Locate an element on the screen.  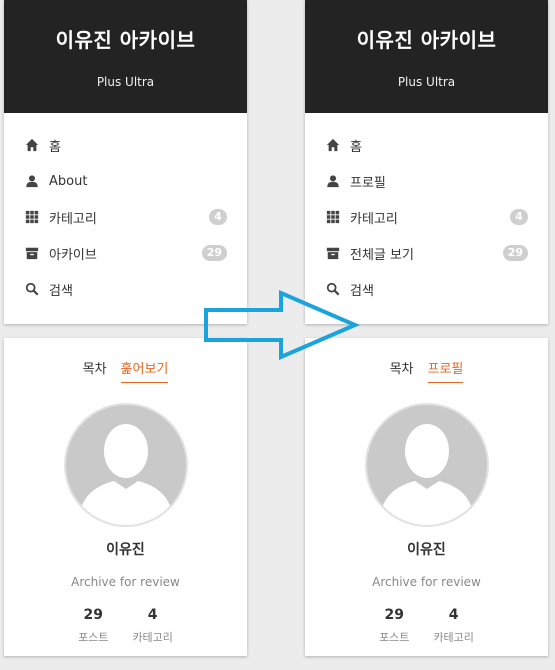
search-icon is located at coordinates (32, 289).